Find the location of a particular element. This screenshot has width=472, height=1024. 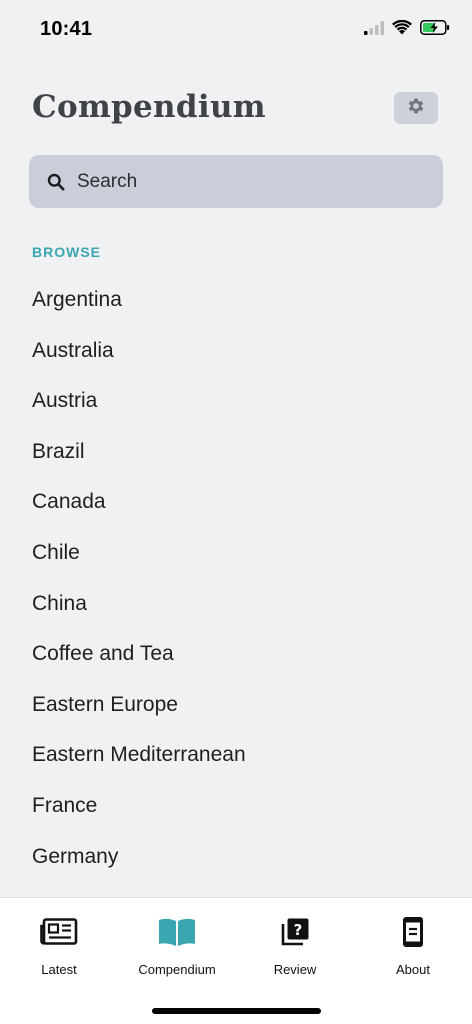

tab-review: ? Review is located at coordinates (295, 946).